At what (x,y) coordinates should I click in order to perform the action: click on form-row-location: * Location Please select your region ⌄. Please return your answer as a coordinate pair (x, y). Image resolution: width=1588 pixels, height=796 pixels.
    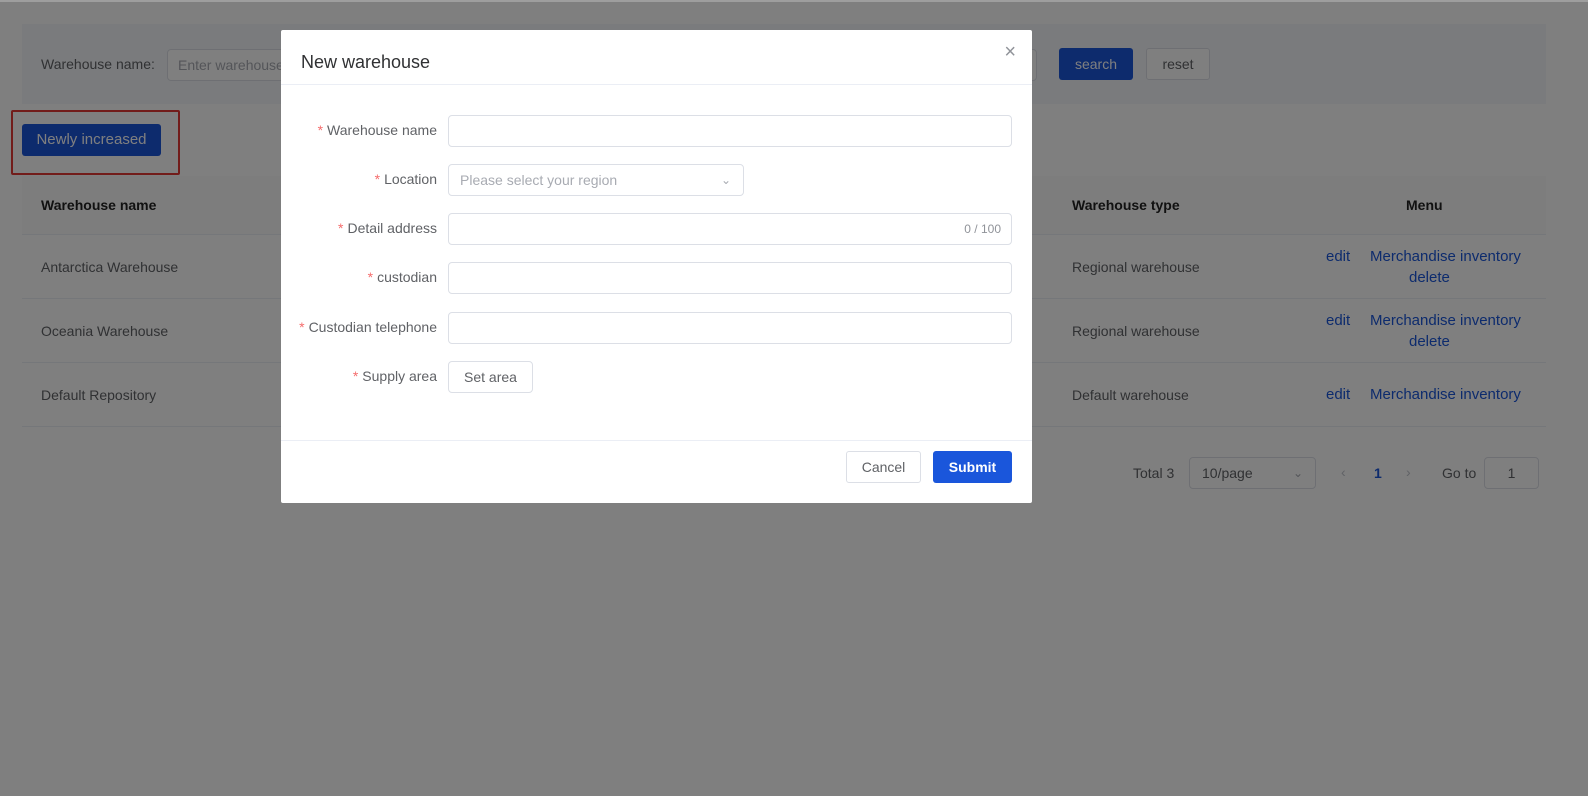
    Looking at the image, I should click on (656, 180).